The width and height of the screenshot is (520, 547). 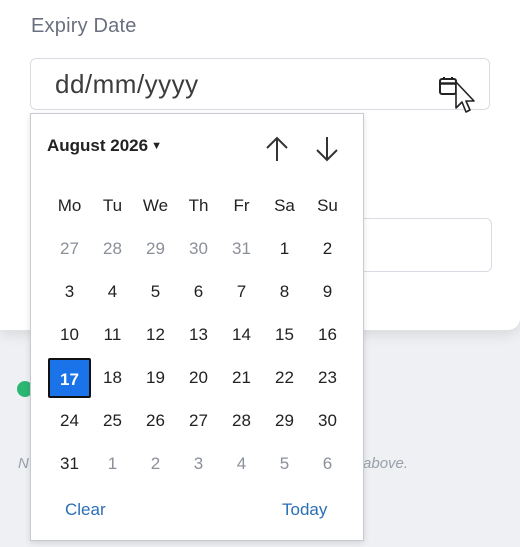 I want to click on calendar-day-outside-month: 30, so click(x=198, y=249).